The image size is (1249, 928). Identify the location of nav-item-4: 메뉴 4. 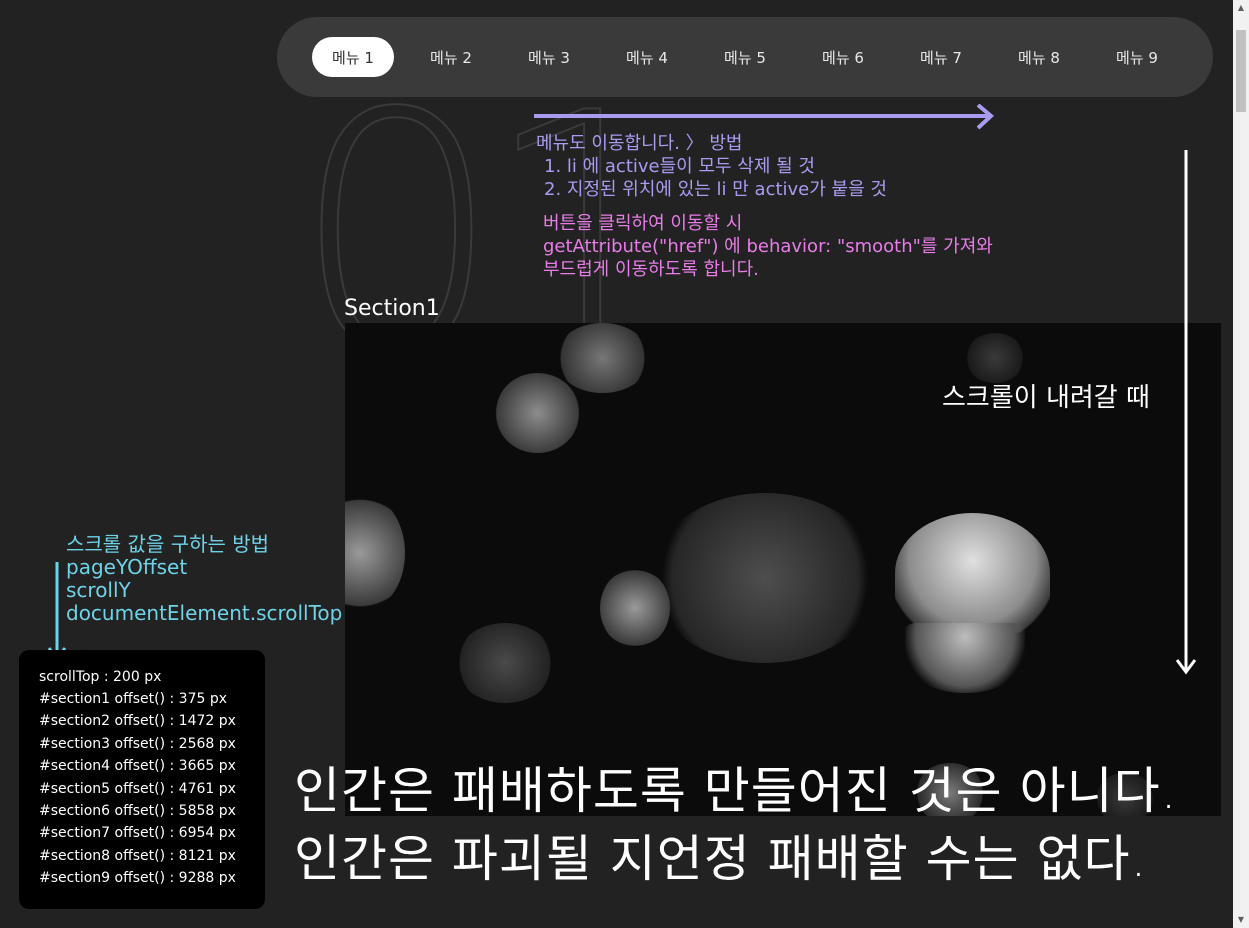
(647, 57).